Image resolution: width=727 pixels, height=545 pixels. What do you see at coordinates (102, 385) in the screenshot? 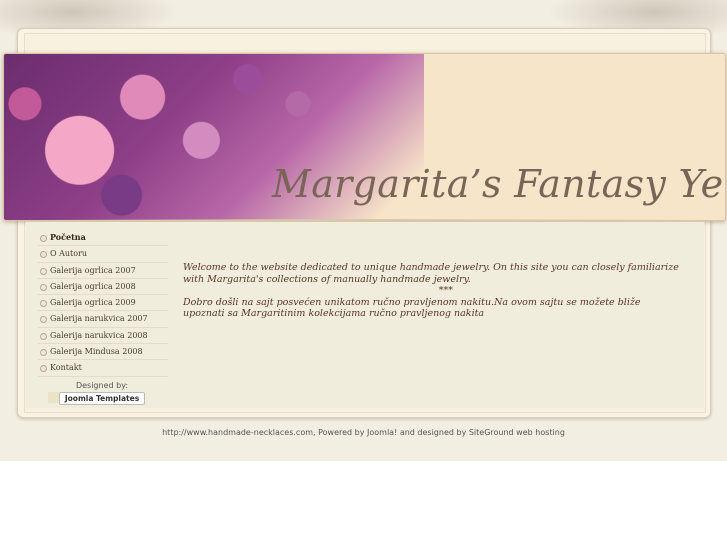
I see `designed-by-label: Designed by:` at bounding box center [102, 385].